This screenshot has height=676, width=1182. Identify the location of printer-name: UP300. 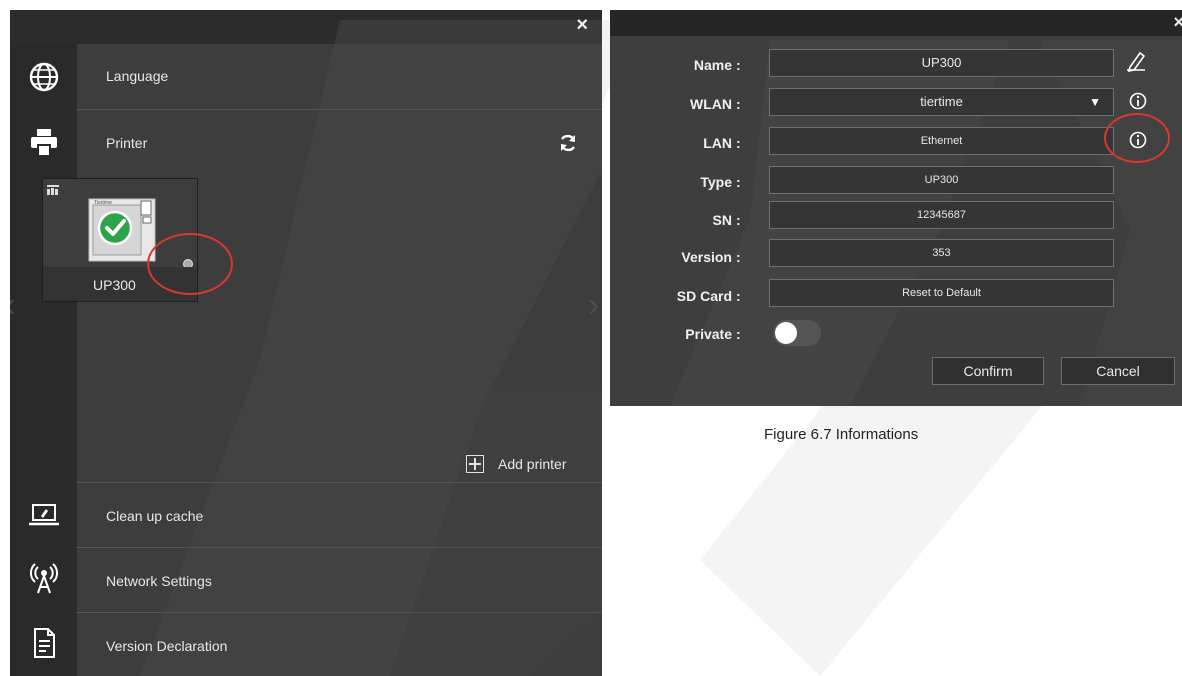
(114, 285).